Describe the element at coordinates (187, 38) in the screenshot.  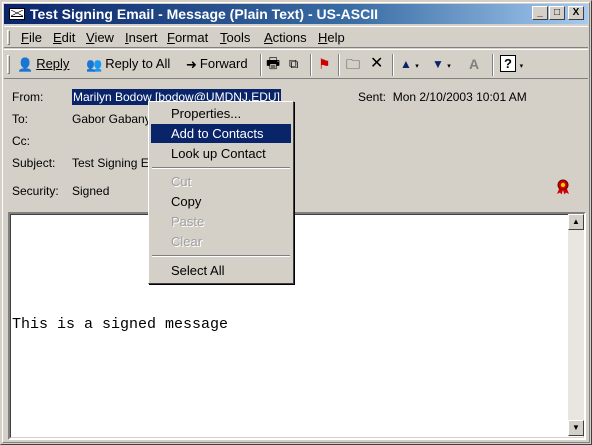
I see `menu-format: Format` at that location.